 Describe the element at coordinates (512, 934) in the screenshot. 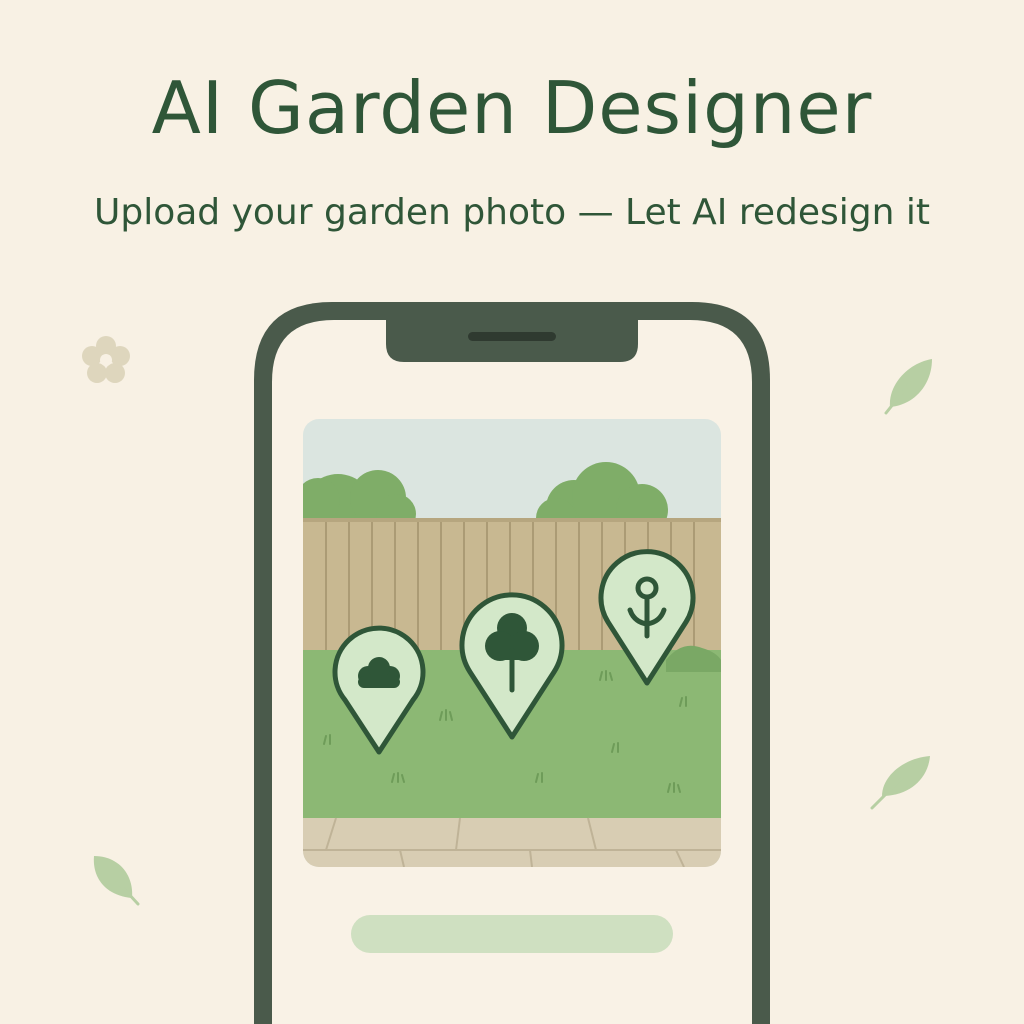

I see `action-button-placeholder` at that location.